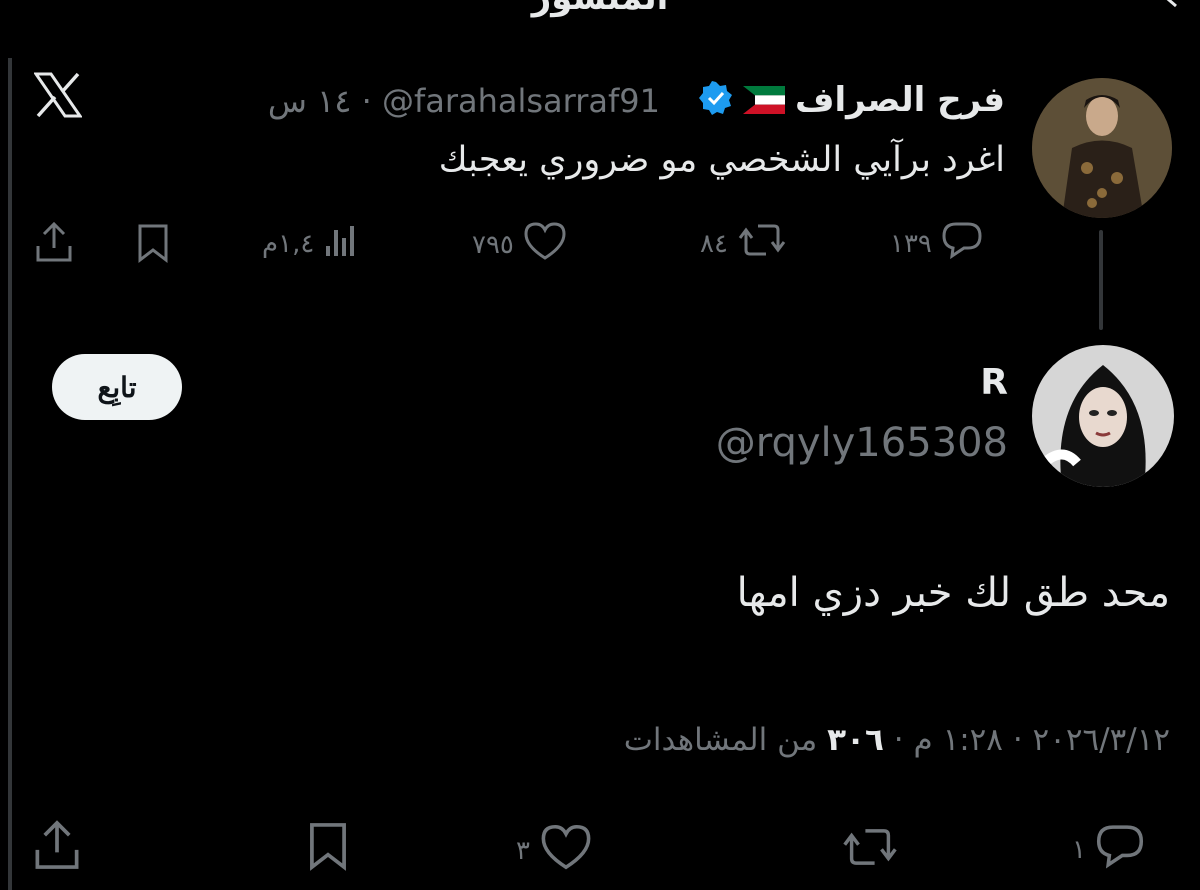 The image size is (1200, 890). What do you see at coordinates (600, 9) in the screenshot?
I see `page-title: المنشور` at bounding box center [600, 9].